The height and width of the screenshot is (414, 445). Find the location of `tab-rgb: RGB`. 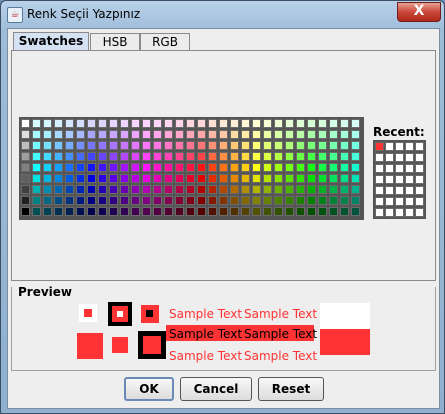

tab-rgb: RGB is located at coordinates (165, 42).